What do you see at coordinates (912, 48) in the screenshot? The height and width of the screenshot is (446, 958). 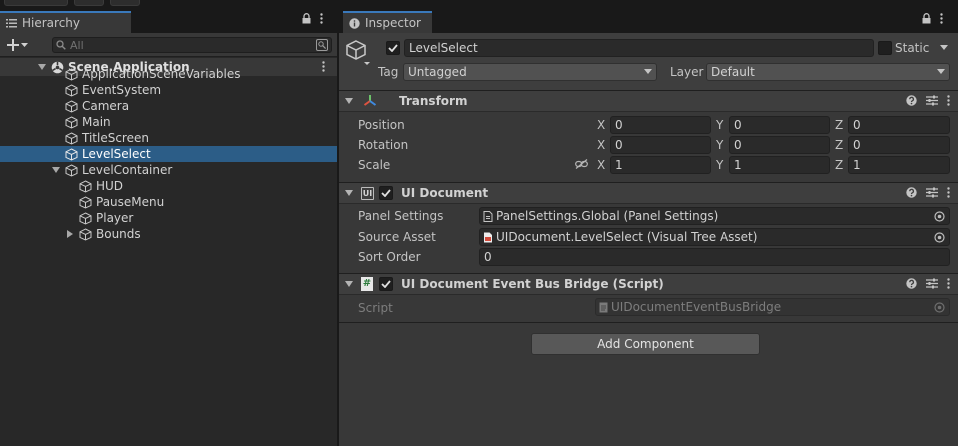 I see `static-label: Static` at bounding box center [912, 48].